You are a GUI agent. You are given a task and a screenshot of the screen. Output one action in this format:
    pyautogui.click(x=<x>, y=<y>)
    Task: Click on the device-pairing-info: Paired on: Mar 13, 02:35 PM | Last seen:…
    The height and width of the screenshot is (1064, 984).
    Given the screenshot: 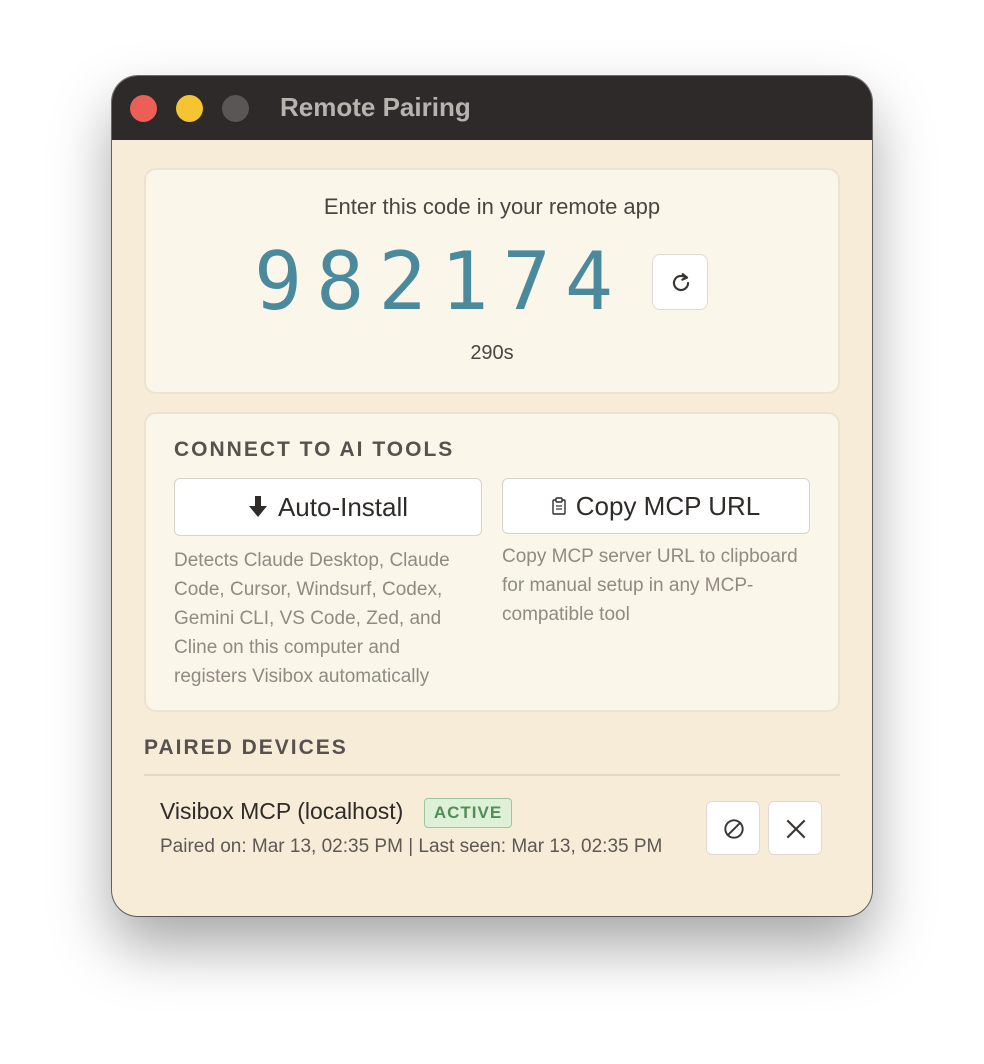 What is the action you would take?
    pyautogui.click(x=411, y=846)
    